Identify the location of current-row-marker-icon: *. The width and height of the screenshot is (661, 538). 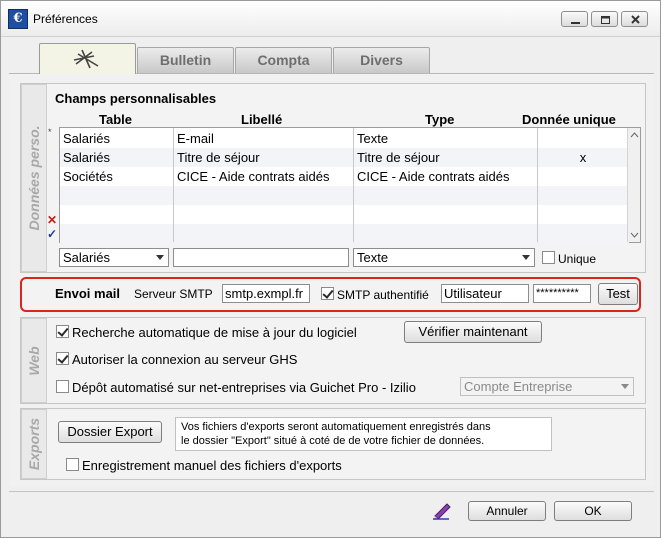
(50, 132).